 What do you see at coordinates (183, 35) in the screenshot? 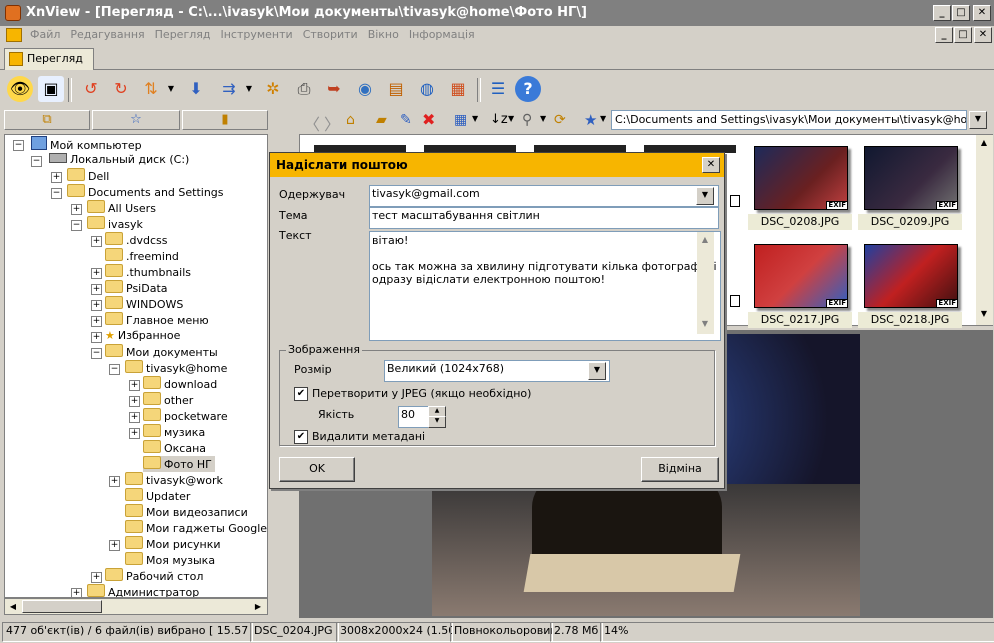
I see `menu-view: Перегляд` at bounding box center [183, 35].